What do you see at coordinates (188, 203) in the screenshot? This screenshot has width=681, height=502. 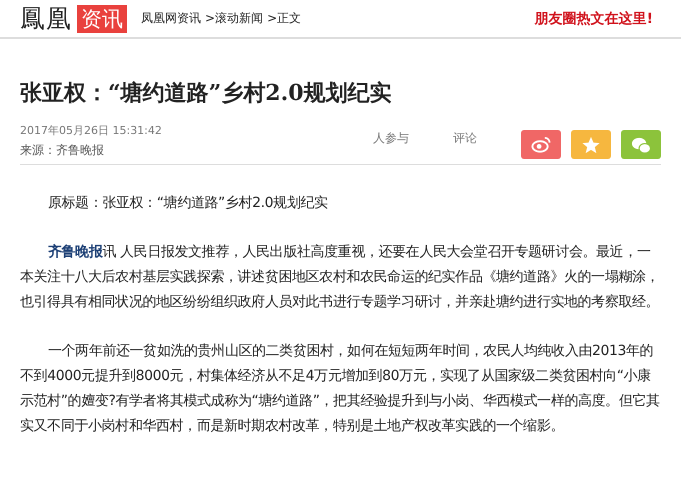 I see `article-paragraph: 原标题：张亚权：“塘约道路”乡村2.0规划纪实` at bounding box center [188, 203].